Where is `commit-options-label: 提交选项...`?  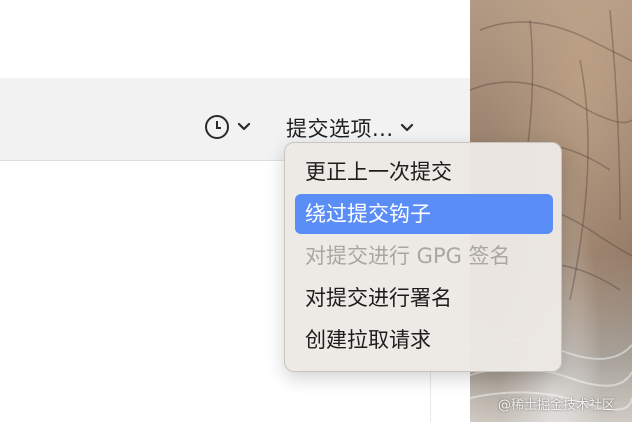
commit-options-label: 提交选项... is located at coordinates (340, 129).